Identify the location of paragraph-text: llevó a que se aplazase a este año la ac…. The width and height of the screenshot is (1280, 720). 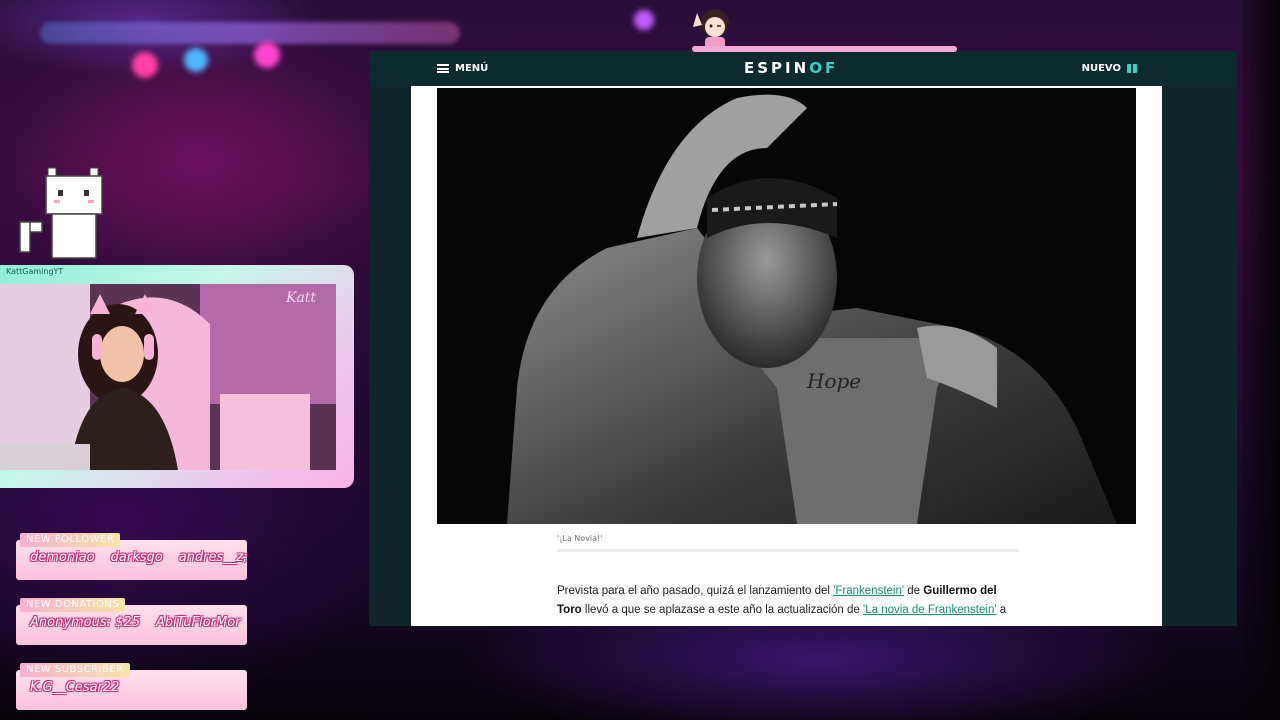
(722, 610).